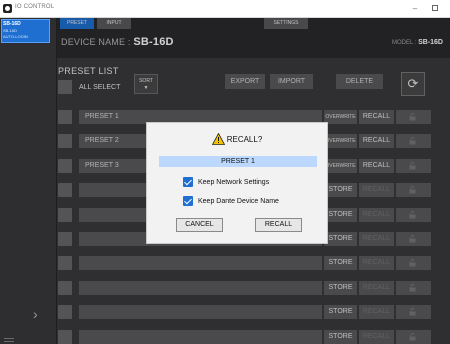  What do you see at coordinates (28, 181) in the screenshot?
I see `device-panel: SB-16D SB-16D AUTO-LOGIN ›` at bounding box center [28, 181].